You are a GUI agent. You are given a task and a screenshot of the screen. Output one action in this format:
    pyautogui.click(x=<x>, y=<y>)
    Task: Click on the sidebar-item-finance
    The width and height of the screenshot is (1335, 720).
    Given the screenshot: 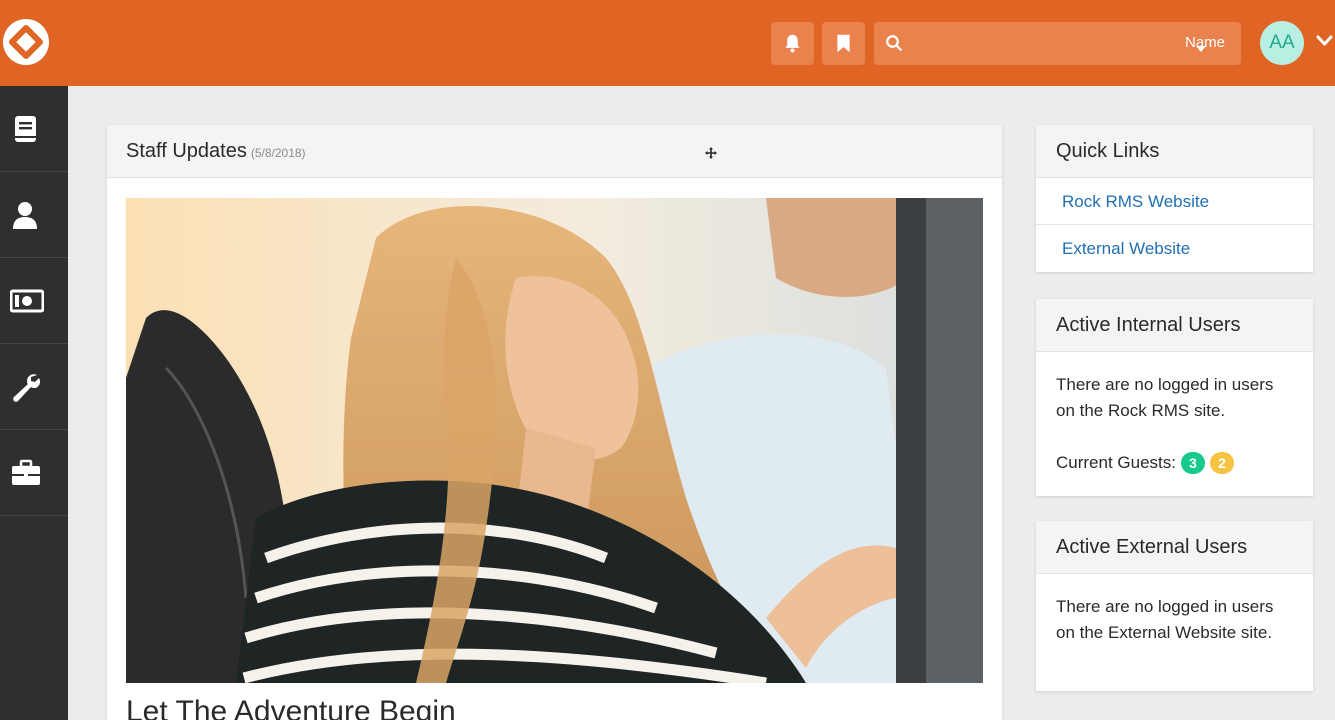 What is the action you would take?
    pyautogui.click(x=34, y=301)
    